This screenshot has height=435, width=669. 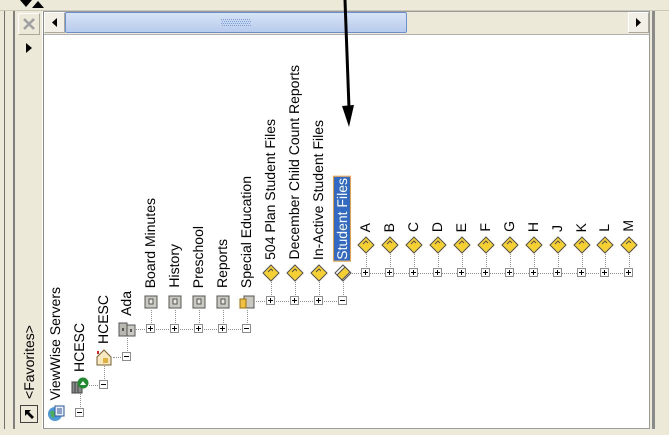 I want to click on scroll-thumb, so click(x=235, y=22).